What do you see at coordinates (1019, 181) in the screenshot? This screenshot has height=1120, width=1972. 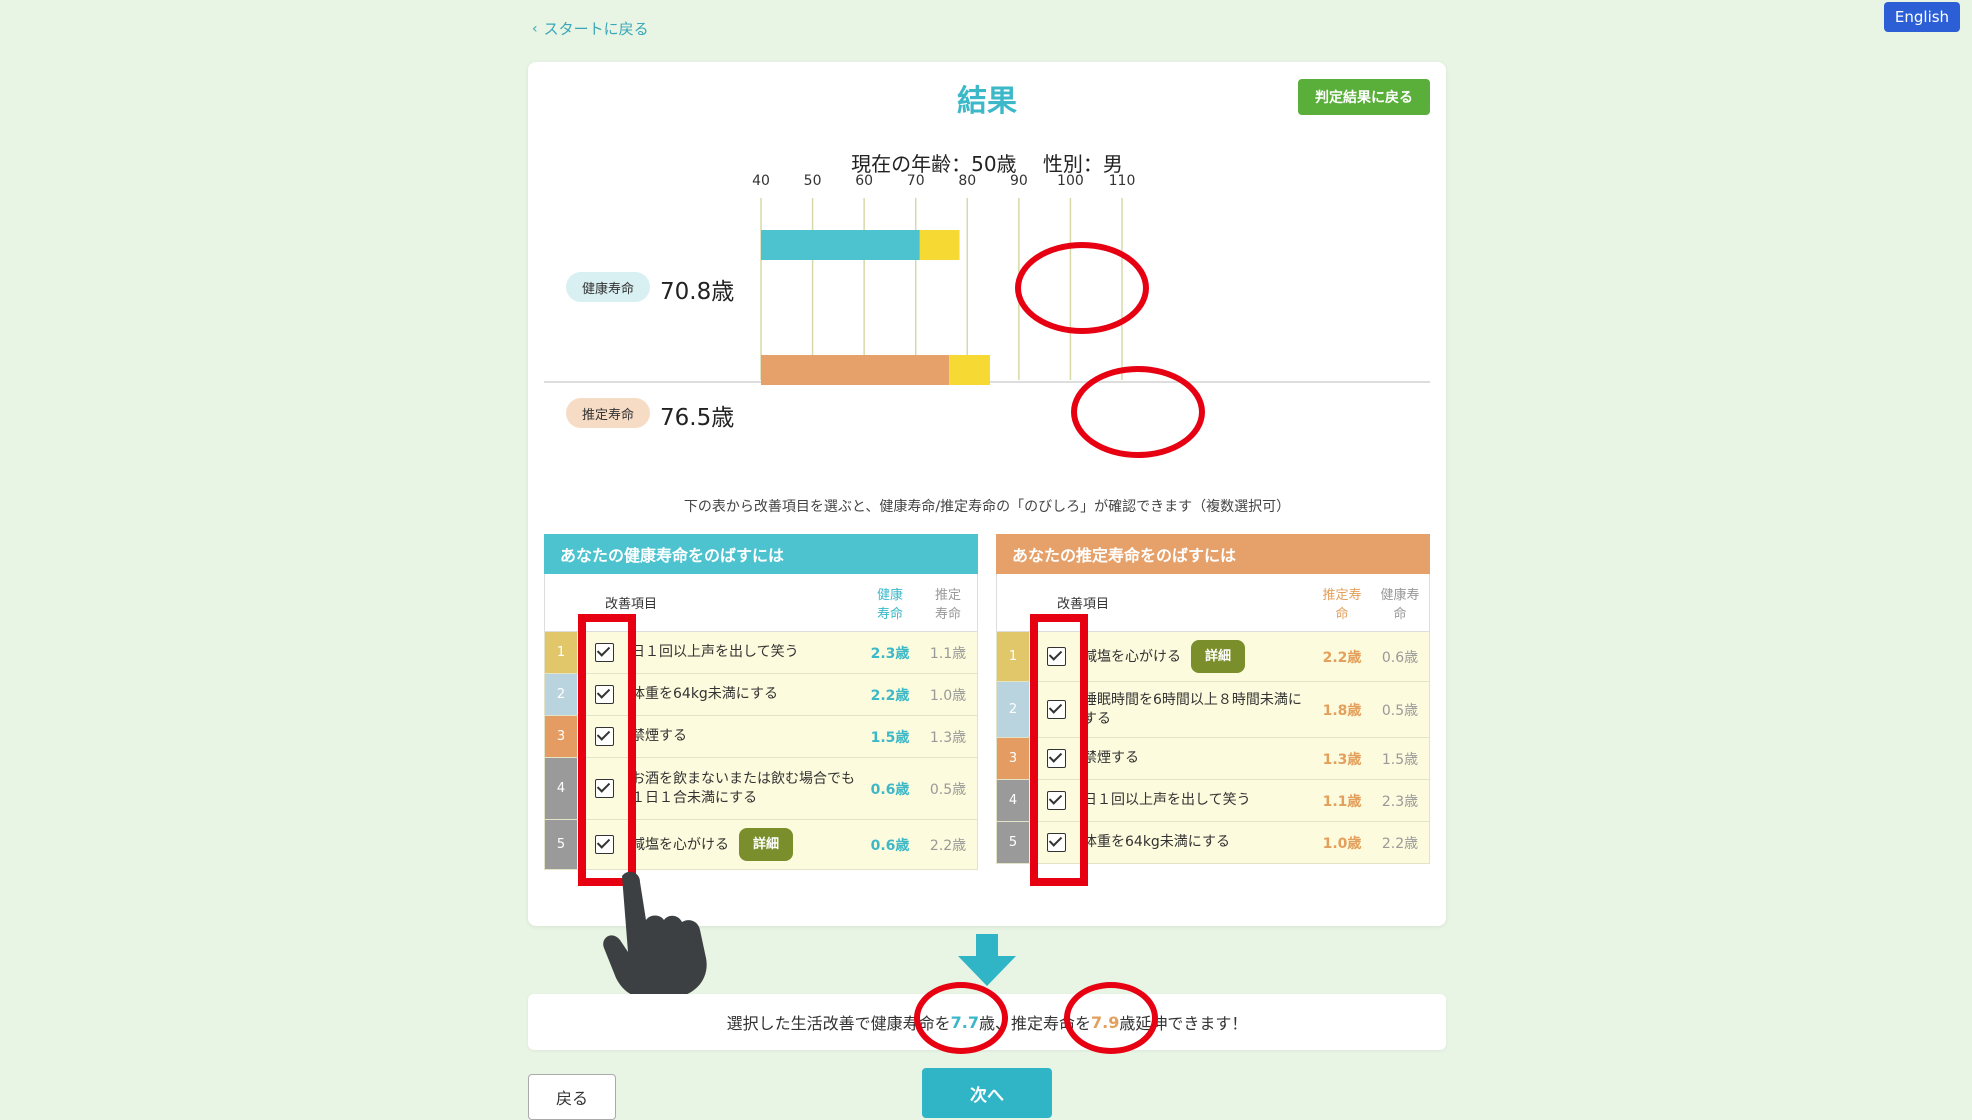 I see `x-tick-label: 90` at bounding box center [1019, 181].